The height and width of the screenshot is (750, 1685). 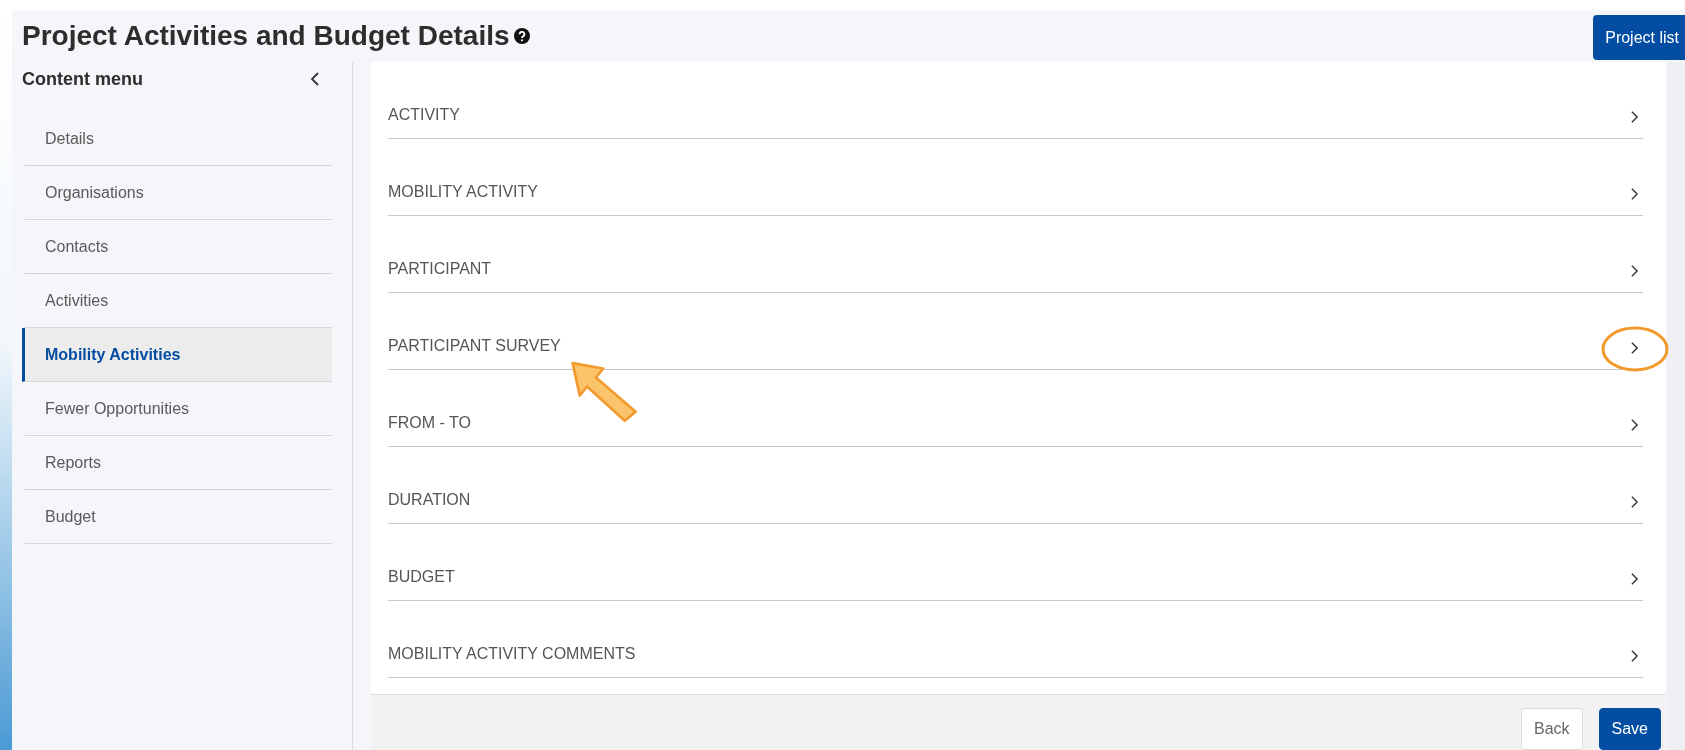 I want to click on section-row: DURATION, so click(x=1015, y=485).